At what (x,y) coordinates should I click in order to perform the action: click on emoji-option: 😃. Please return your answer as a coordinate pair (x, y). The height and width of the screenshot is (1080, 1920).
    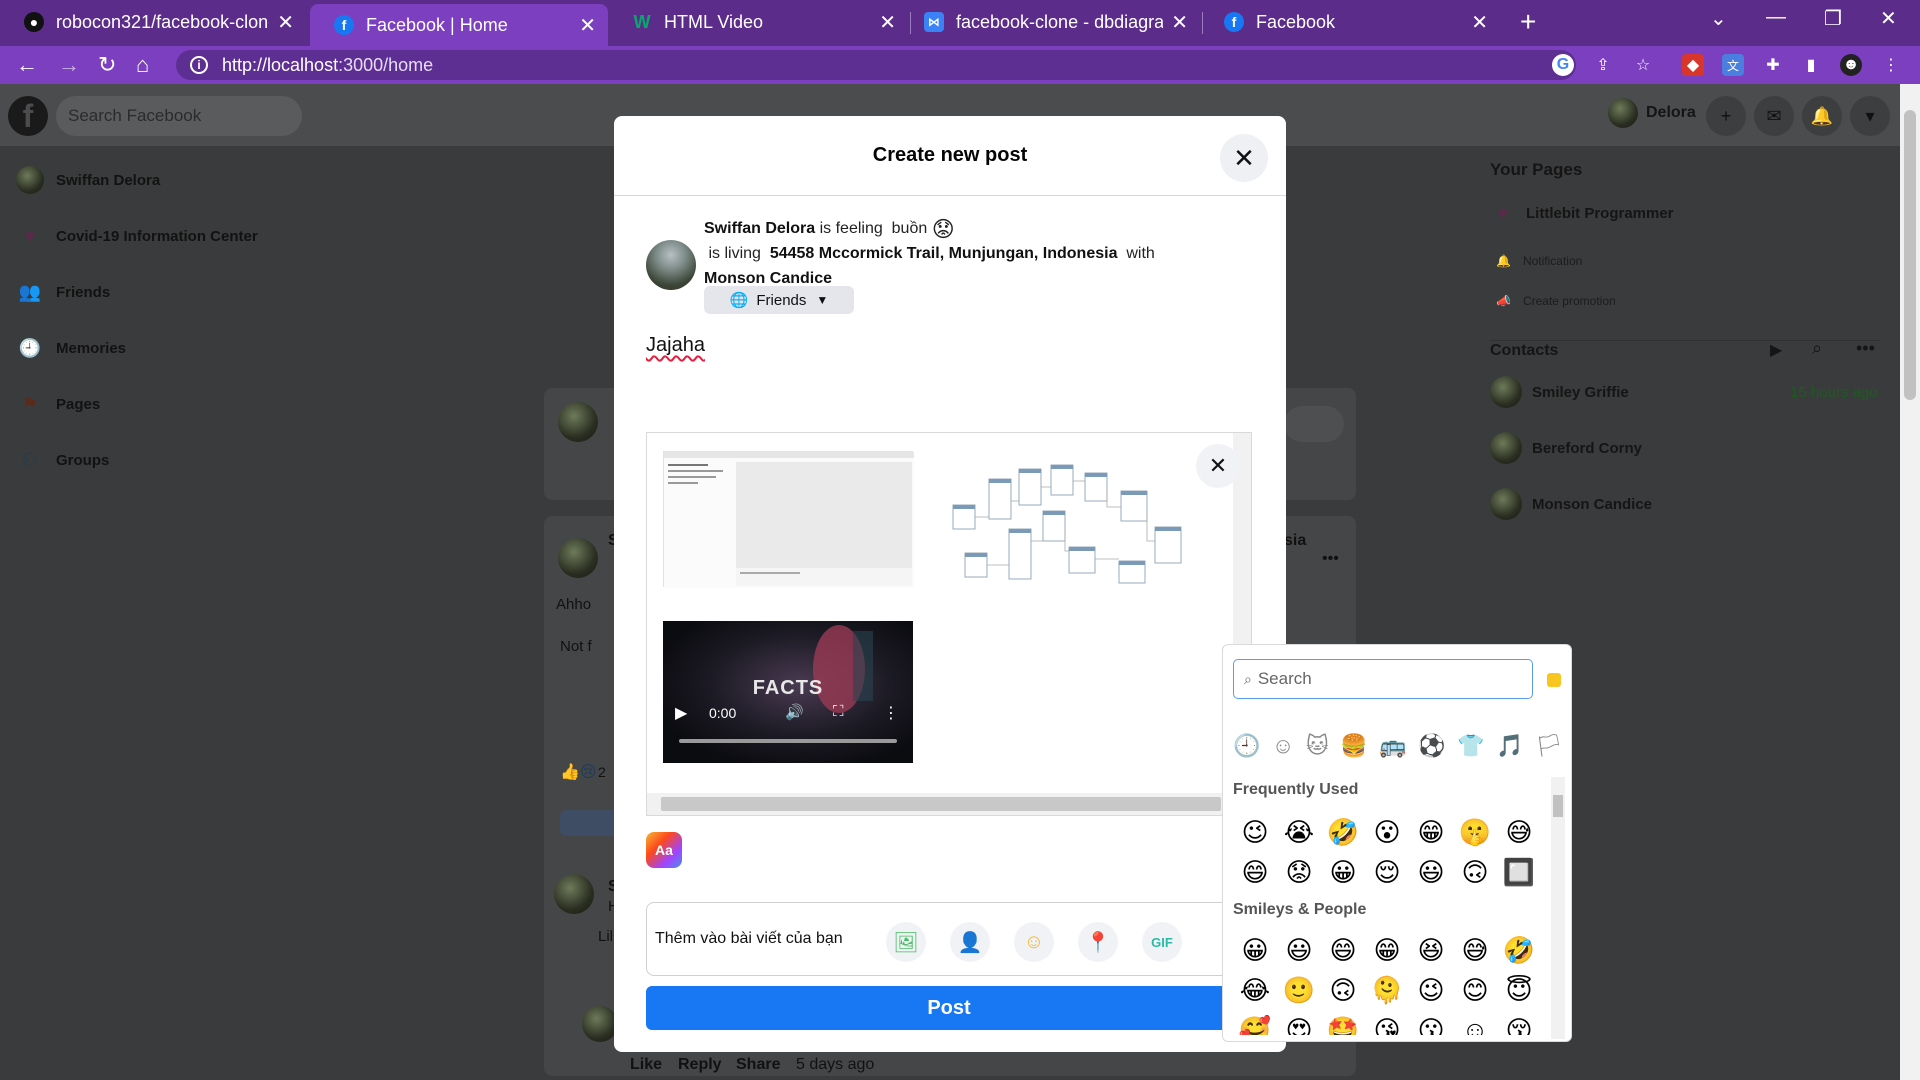
    Looking at the image, I should click on (1299, 950).